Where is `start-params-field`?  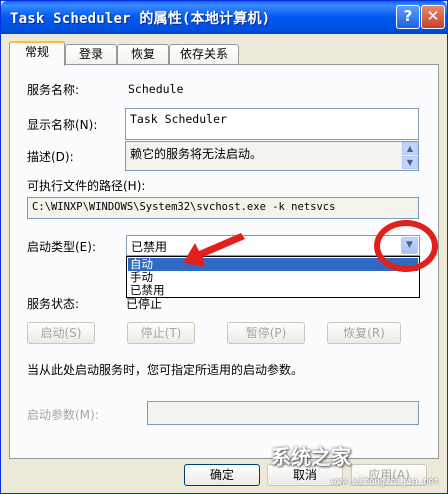
start-params-field is located at coordinates (283, 413).